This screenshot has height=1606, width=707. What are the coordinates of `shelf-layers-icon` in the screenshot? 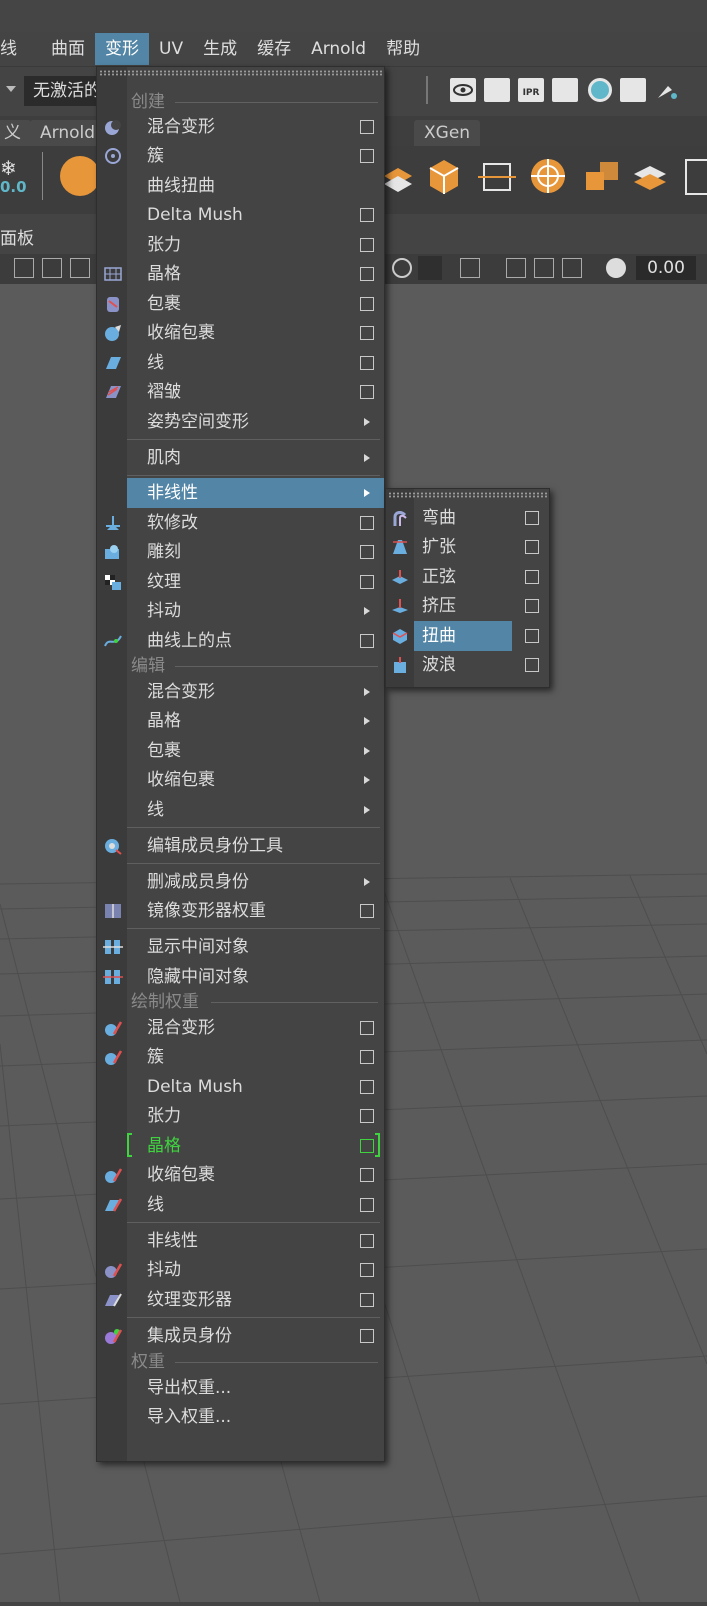 It's located at (653, 177).